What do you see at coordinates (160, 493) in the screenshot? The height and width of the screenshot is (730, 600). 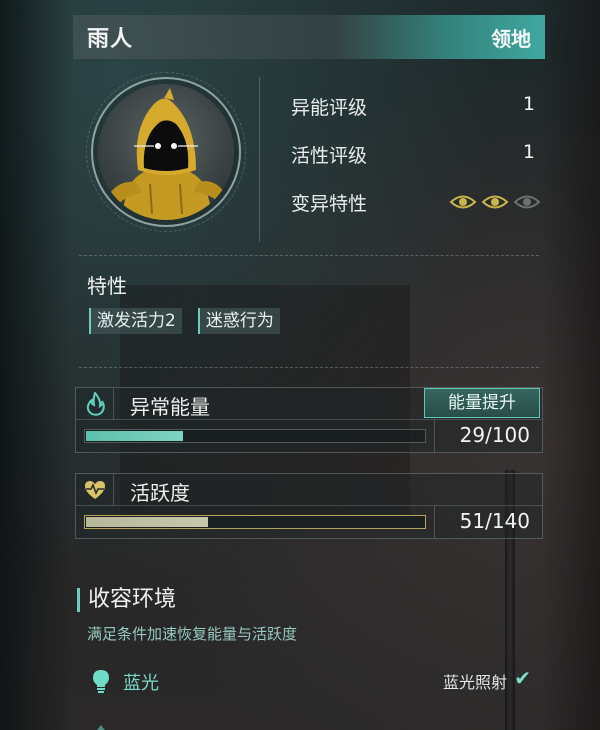 I see `activity-title: 活跃度` at bounding box center [160, 493].